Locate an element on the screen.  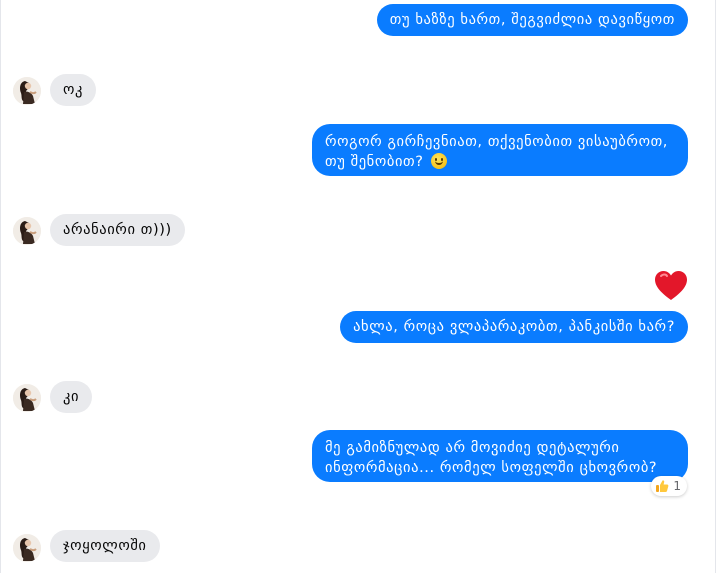
message-text: კი is located at coordinates (71, 397).